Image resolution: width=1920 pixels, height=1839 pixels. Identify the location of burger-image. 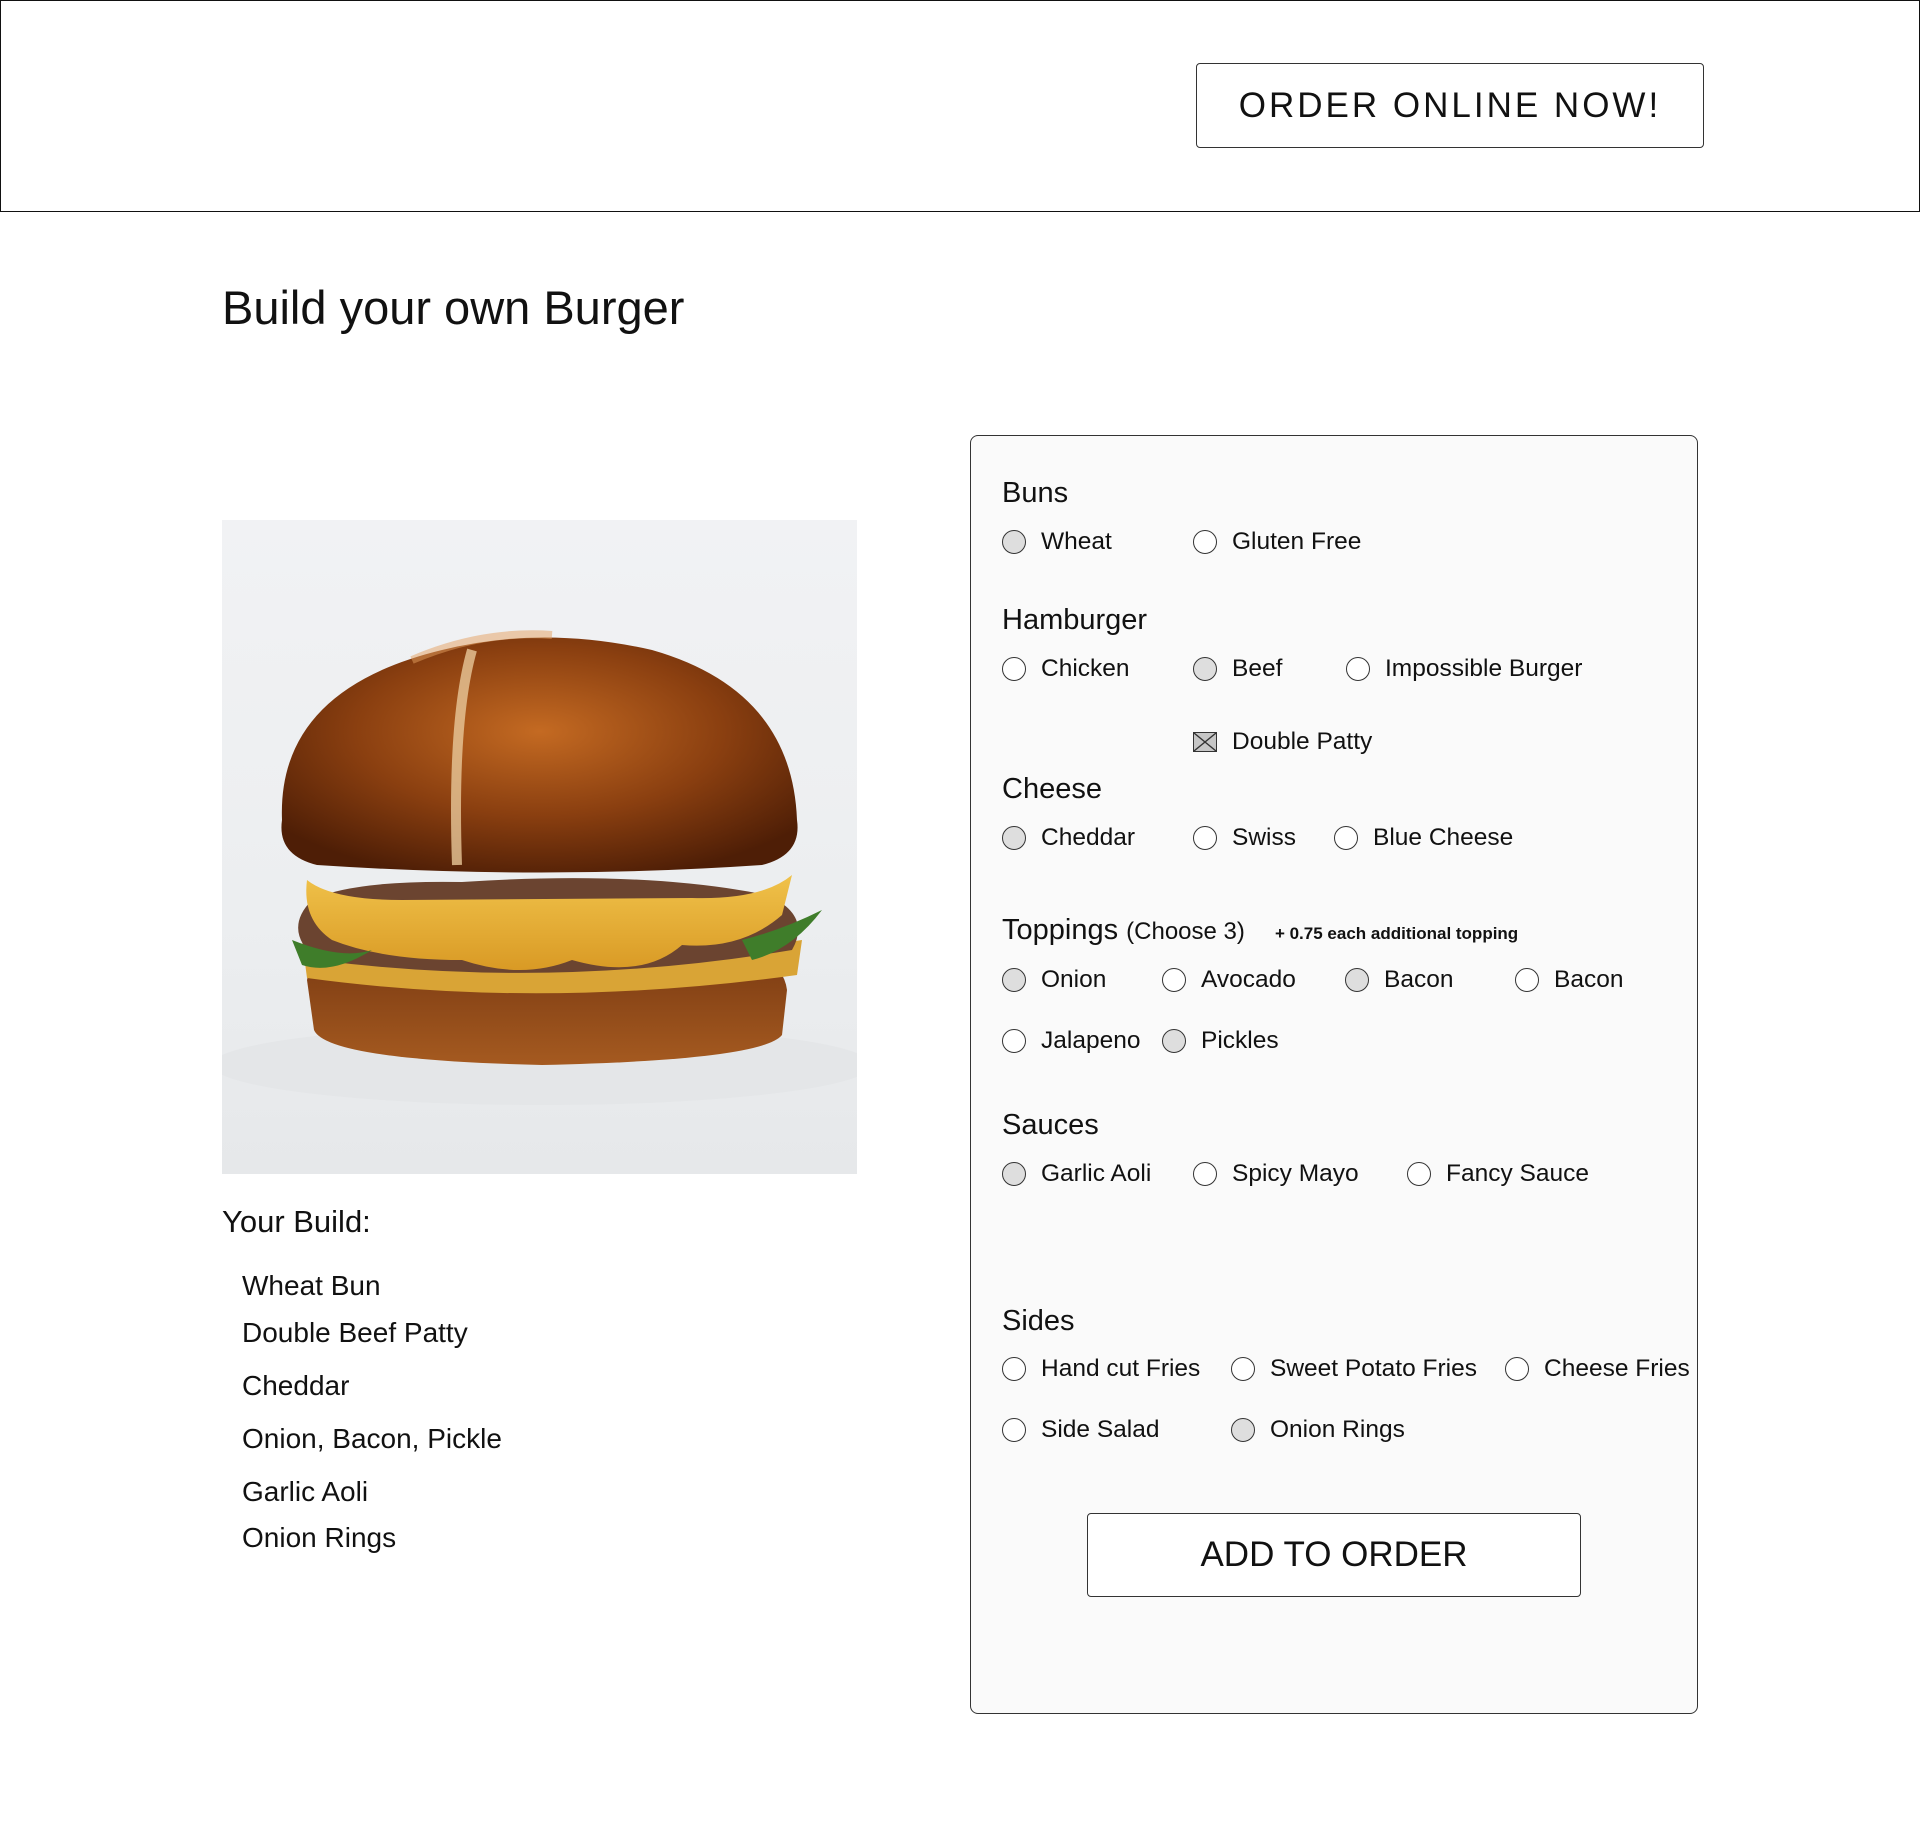
(539, 847).